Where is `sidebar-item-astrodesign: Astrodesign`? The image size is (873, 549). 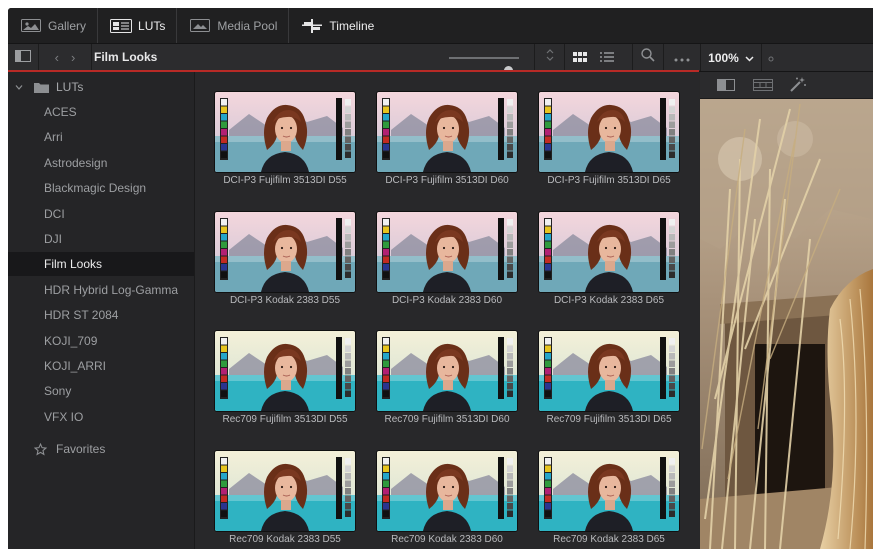 sidebar-item-astrodesign: Astrodesign is located at coordinates (101, 163).